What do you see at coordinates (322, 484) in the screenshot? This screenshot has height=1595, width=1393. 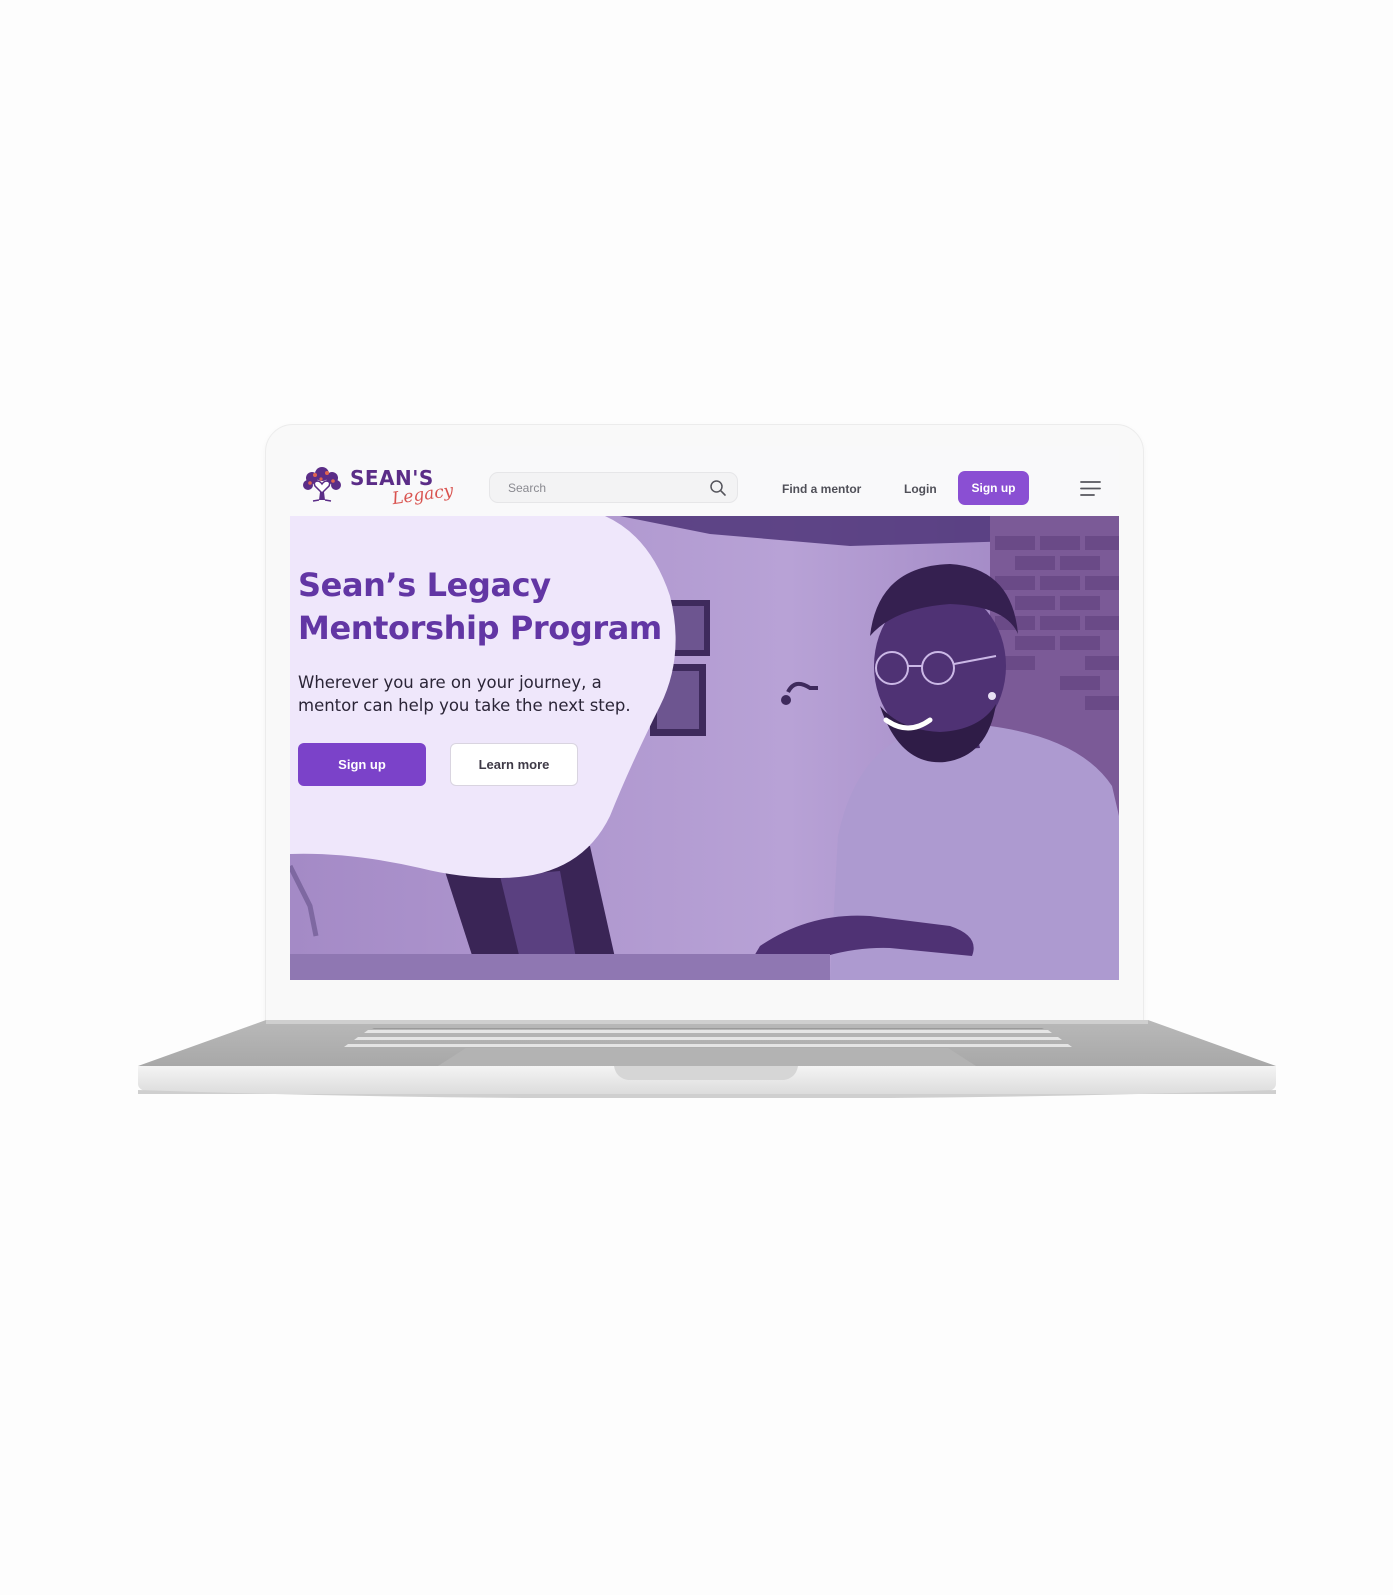 I see `tree-heart-icon` at bounding box center [322, 484].